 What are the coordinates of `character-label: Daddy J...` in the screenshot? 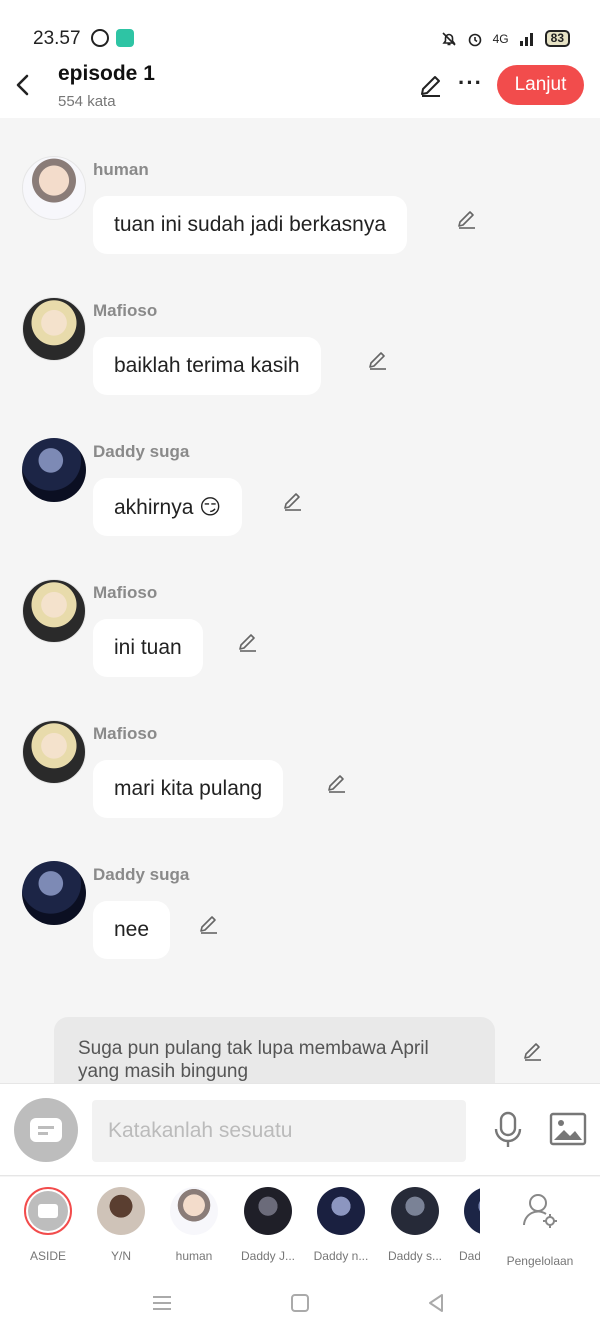 It's located at (268, 1256).